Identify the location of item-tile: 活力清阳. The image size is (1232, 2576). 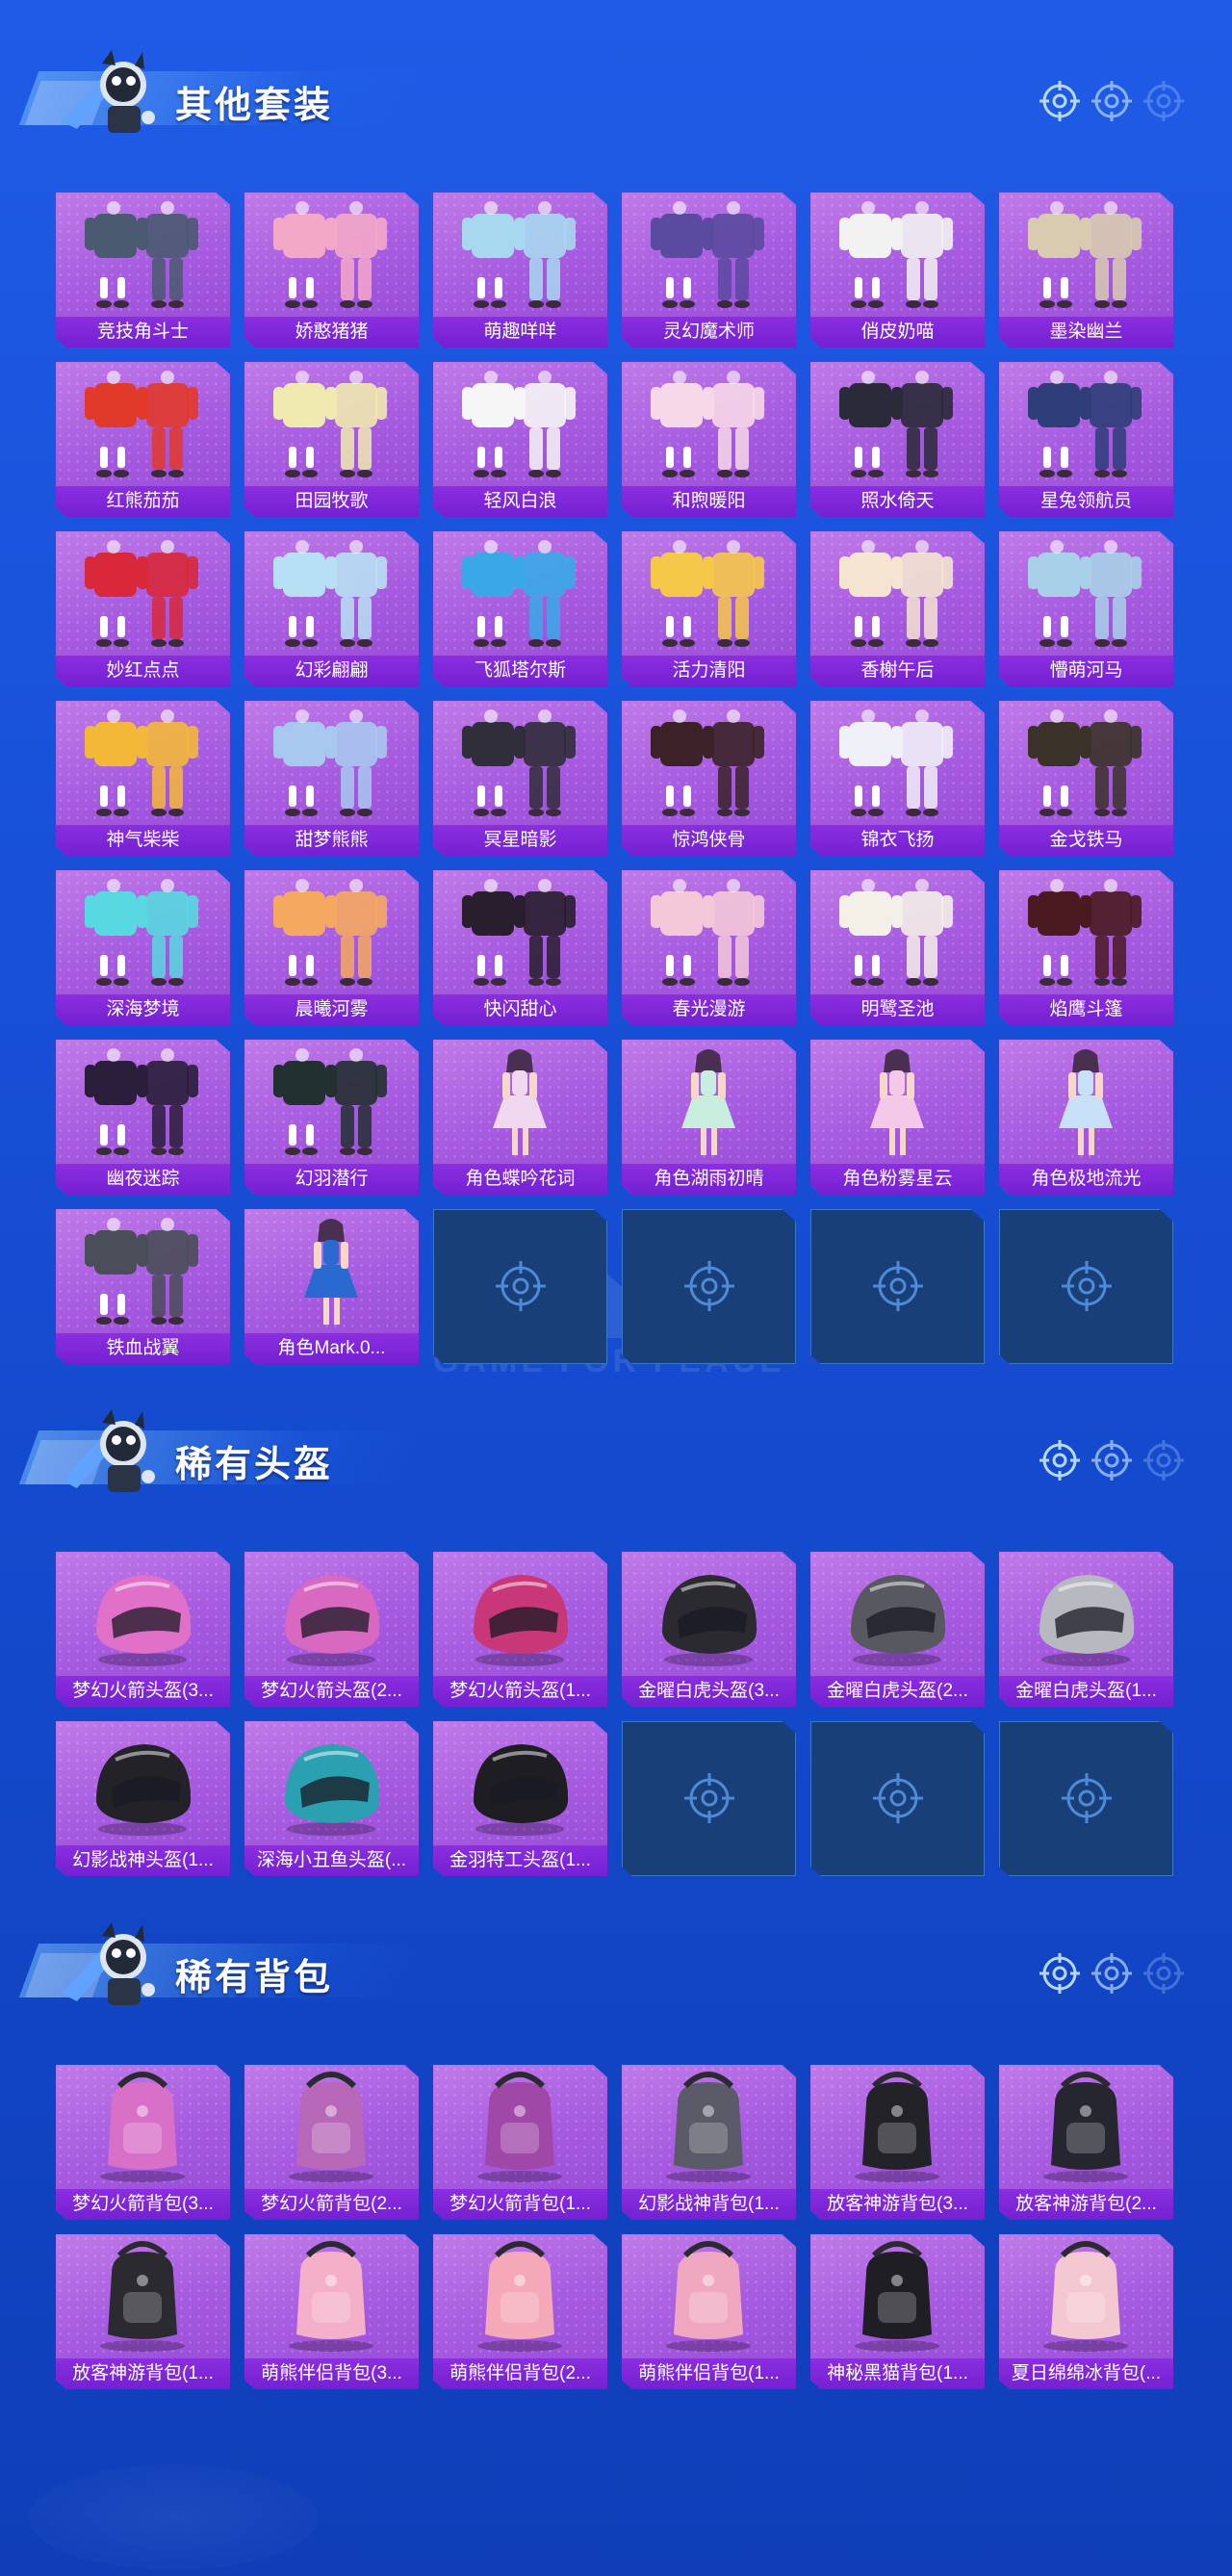
(709, 608).